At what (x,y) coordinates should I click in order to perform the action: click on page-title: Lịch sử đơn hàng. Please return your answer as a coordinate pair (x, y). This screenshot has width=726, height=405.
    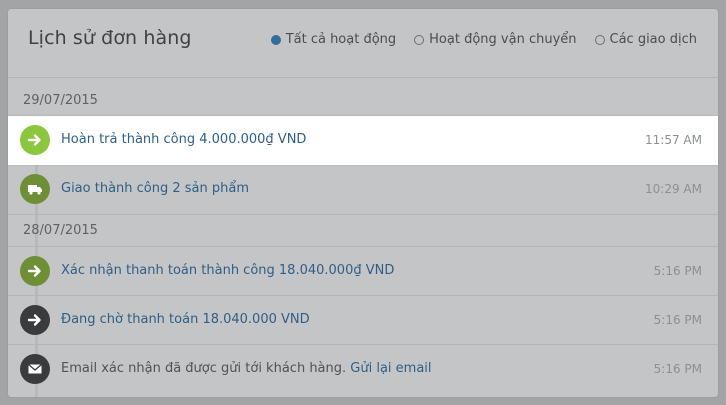
    Looking at the image, I should click on (110, 38).